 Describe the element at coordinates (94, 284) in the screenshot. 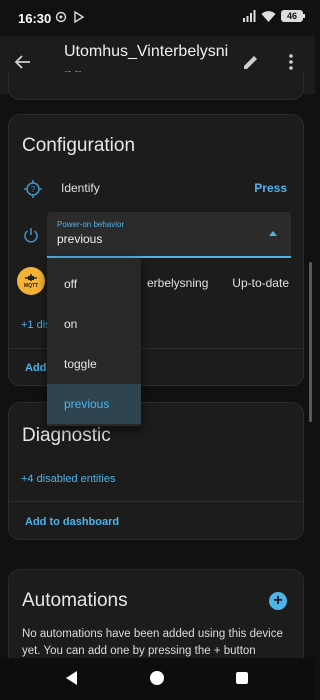

I see `menu-item-off: off` at that location.